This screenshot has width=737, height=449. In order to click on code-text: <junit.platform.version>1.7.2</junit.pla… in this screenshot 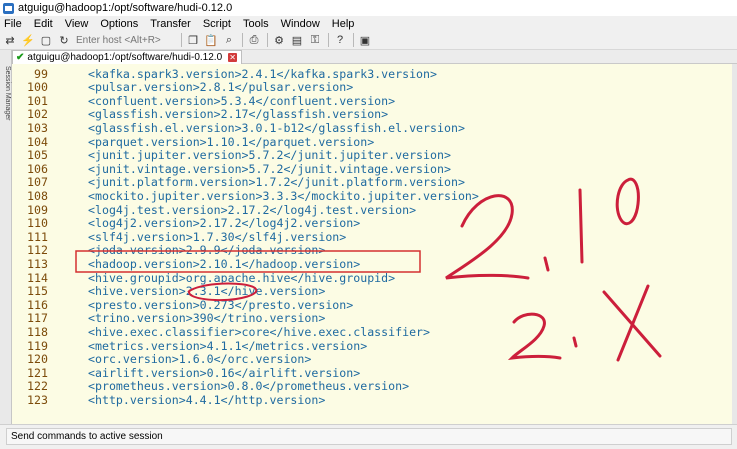, I will do `click(276, 182)`.